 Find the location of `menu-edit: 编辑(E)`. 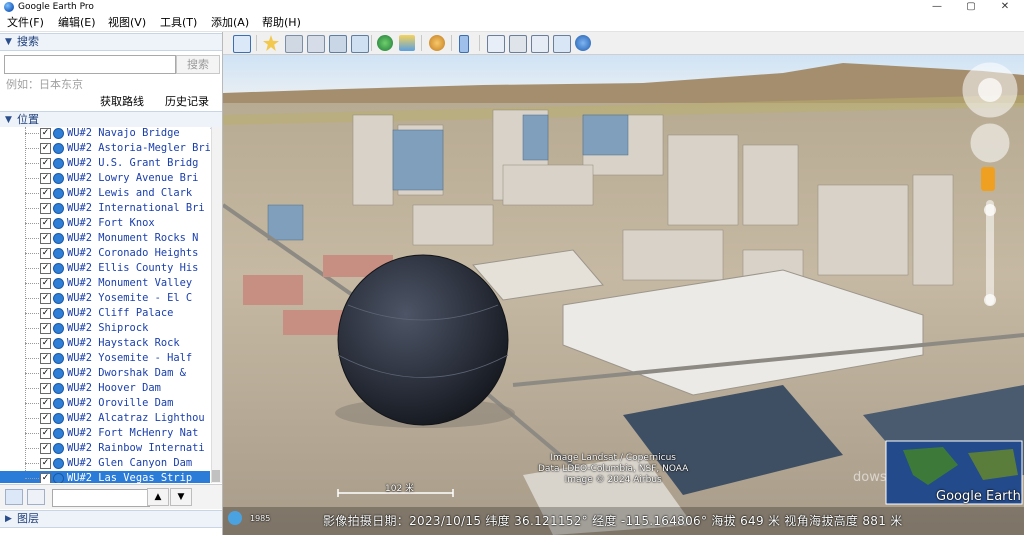

menu-edit: 编辑(E) is located at coordinates (77, 22).